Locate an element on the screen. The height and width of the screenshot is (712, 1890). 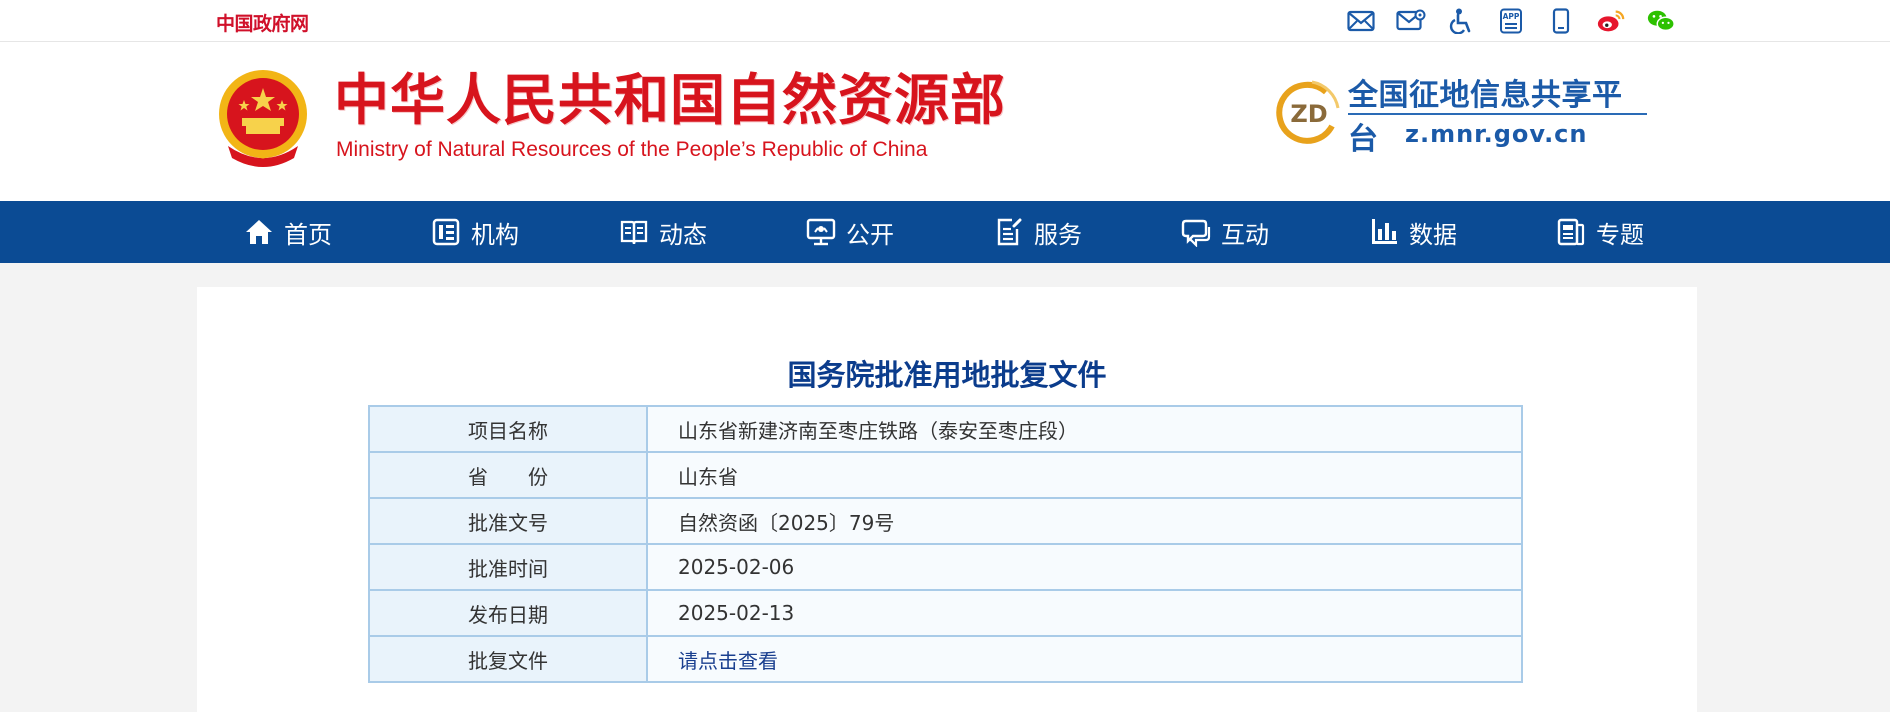
row-value: 2025-02-13 is located at coordinates (1084, 613).